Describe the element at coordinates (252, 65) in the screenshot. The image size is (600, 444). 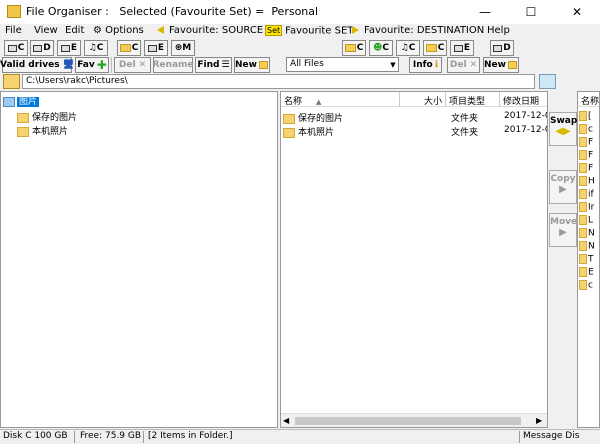
I see `new-button: New` at that location.